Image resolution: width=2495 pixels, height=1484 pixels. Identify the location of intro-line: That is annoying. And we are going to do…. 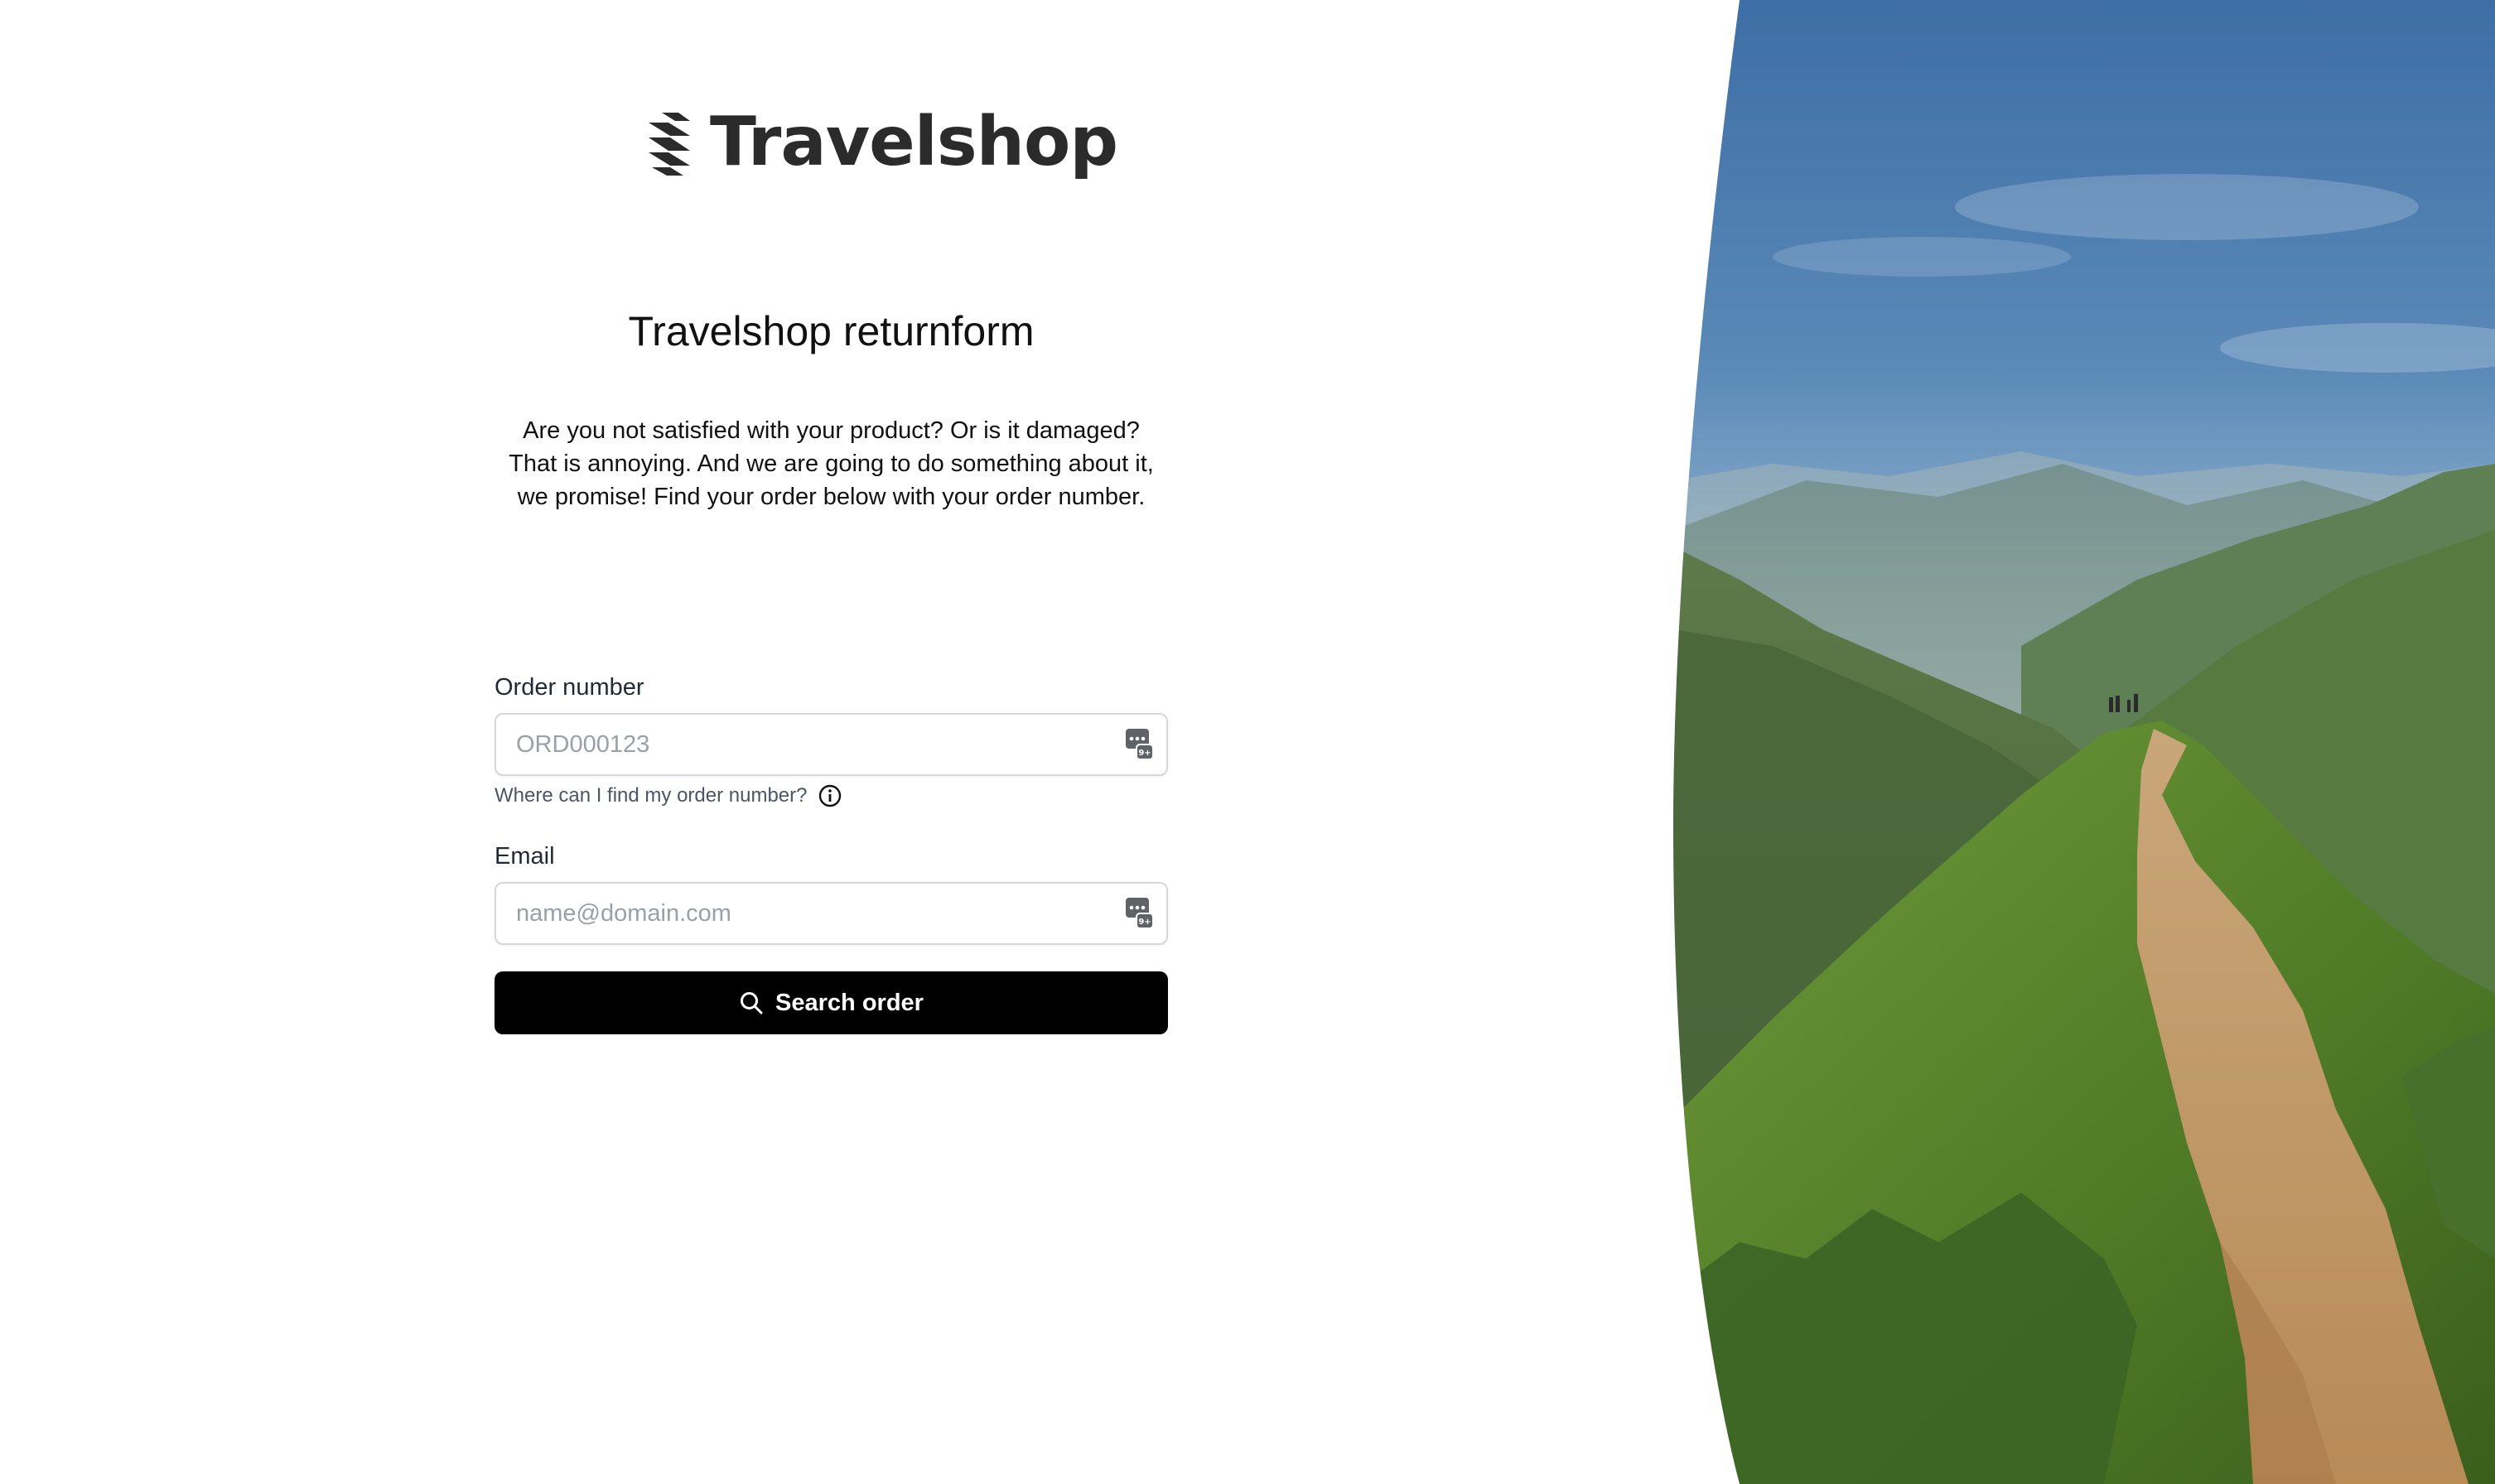
(831, 463).